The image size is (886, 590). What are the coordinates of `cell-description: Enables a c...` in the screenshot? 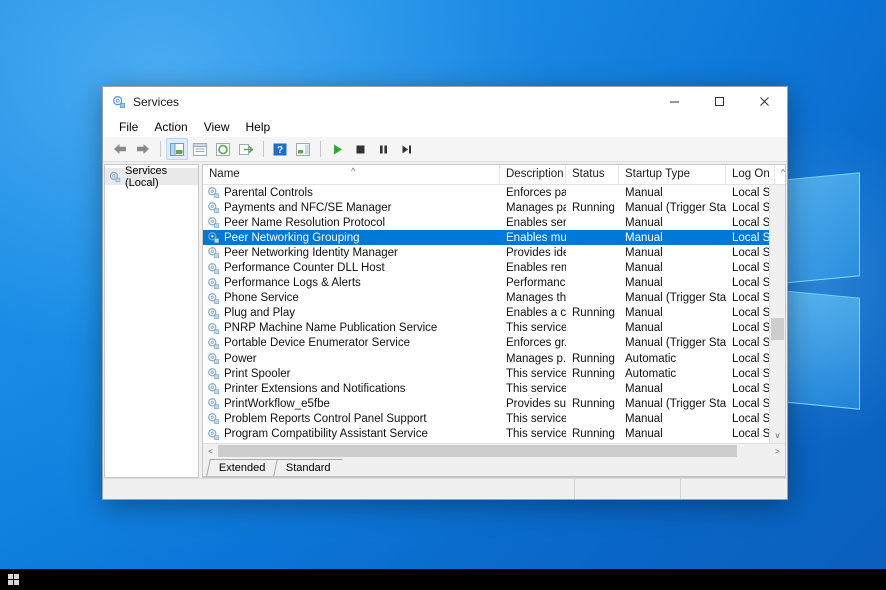 It's located at (536, 313).